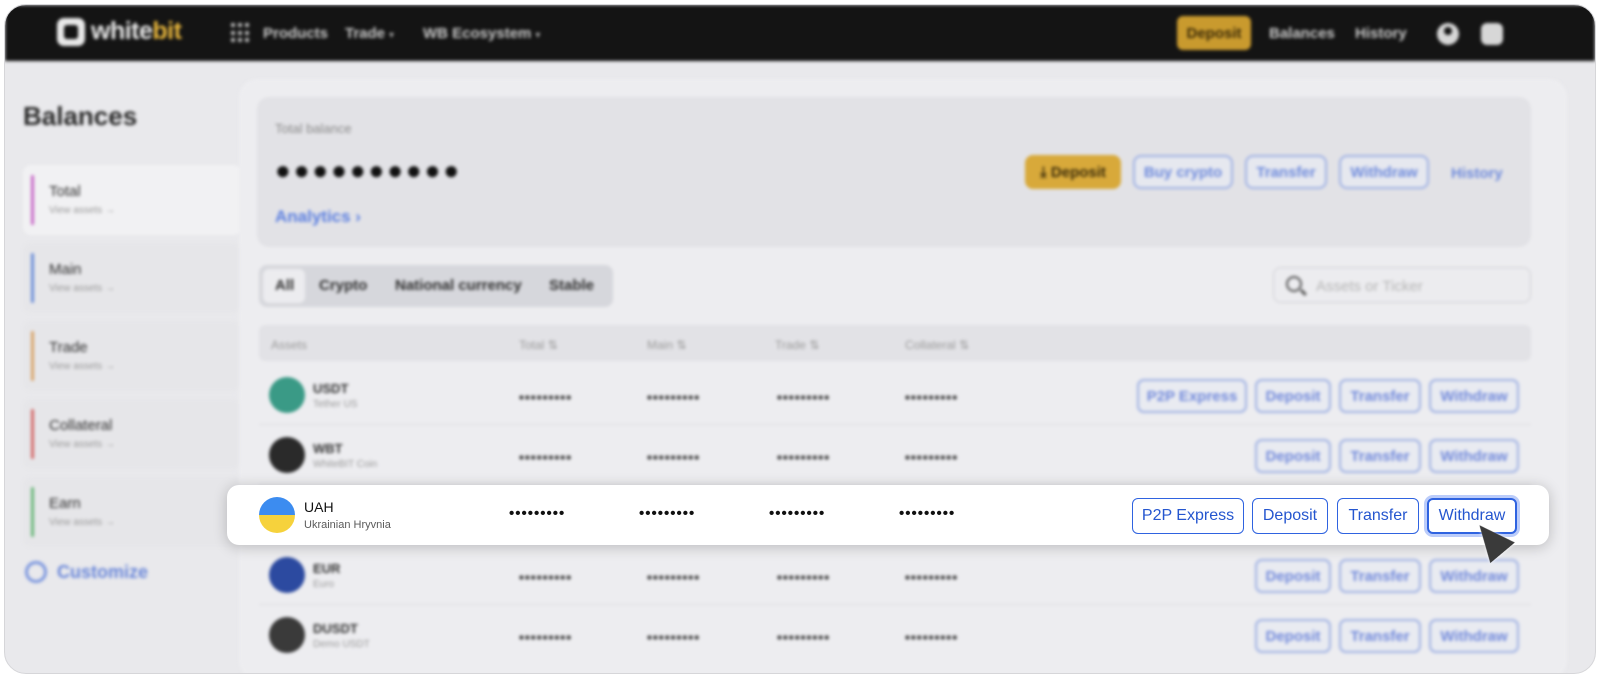  I want to click on table-header, so click(895, 343).